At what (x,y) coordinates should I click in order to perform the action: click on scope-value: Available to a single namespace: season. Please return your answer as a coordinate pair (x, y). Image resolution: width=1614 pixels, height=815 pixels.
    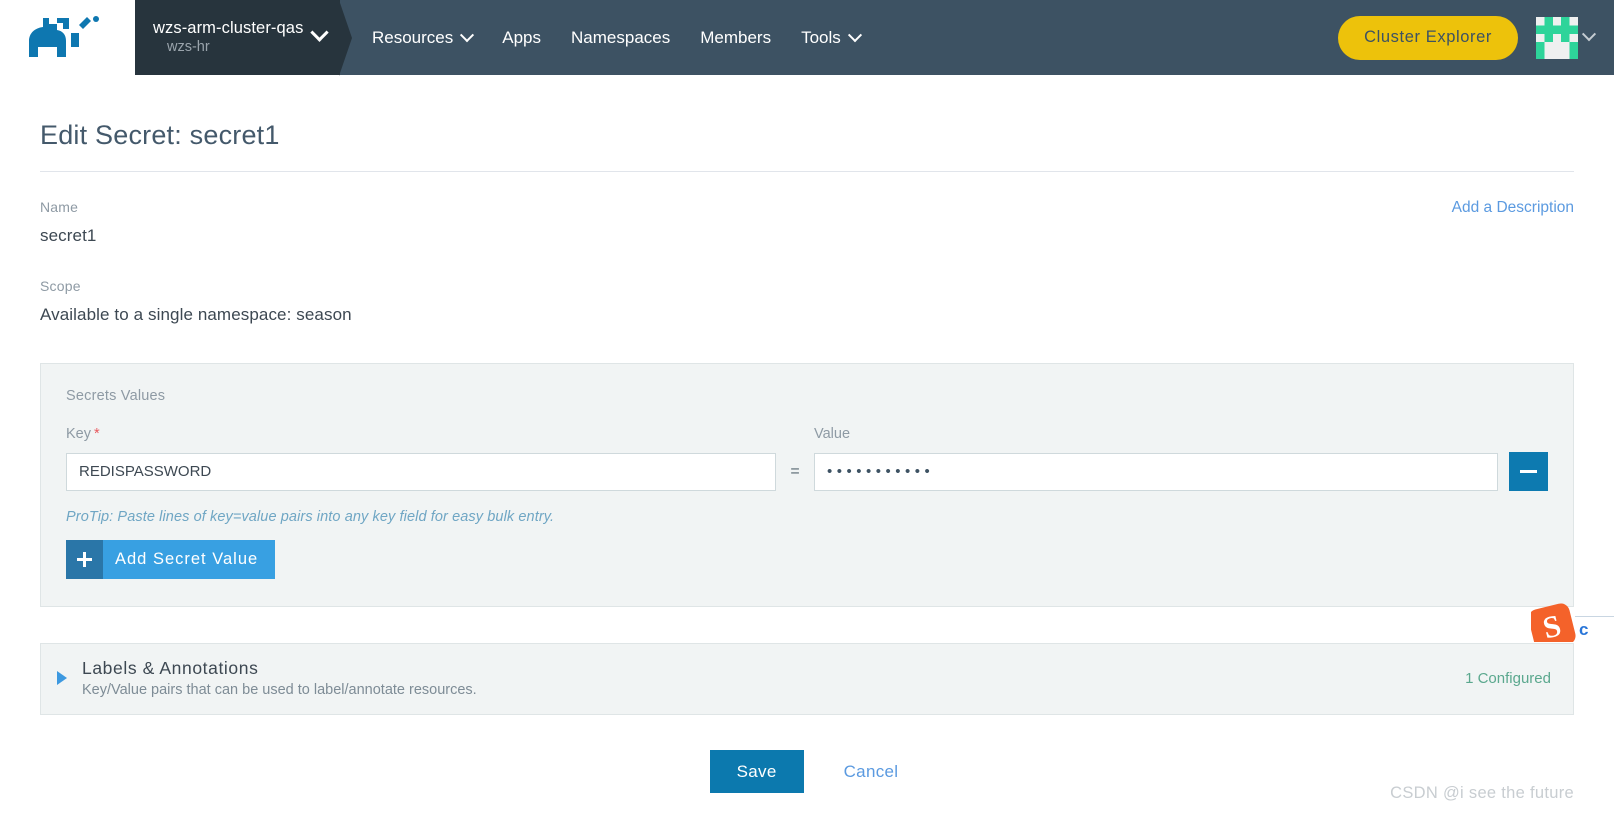
    Looking at the image, I should click on (196, 314).